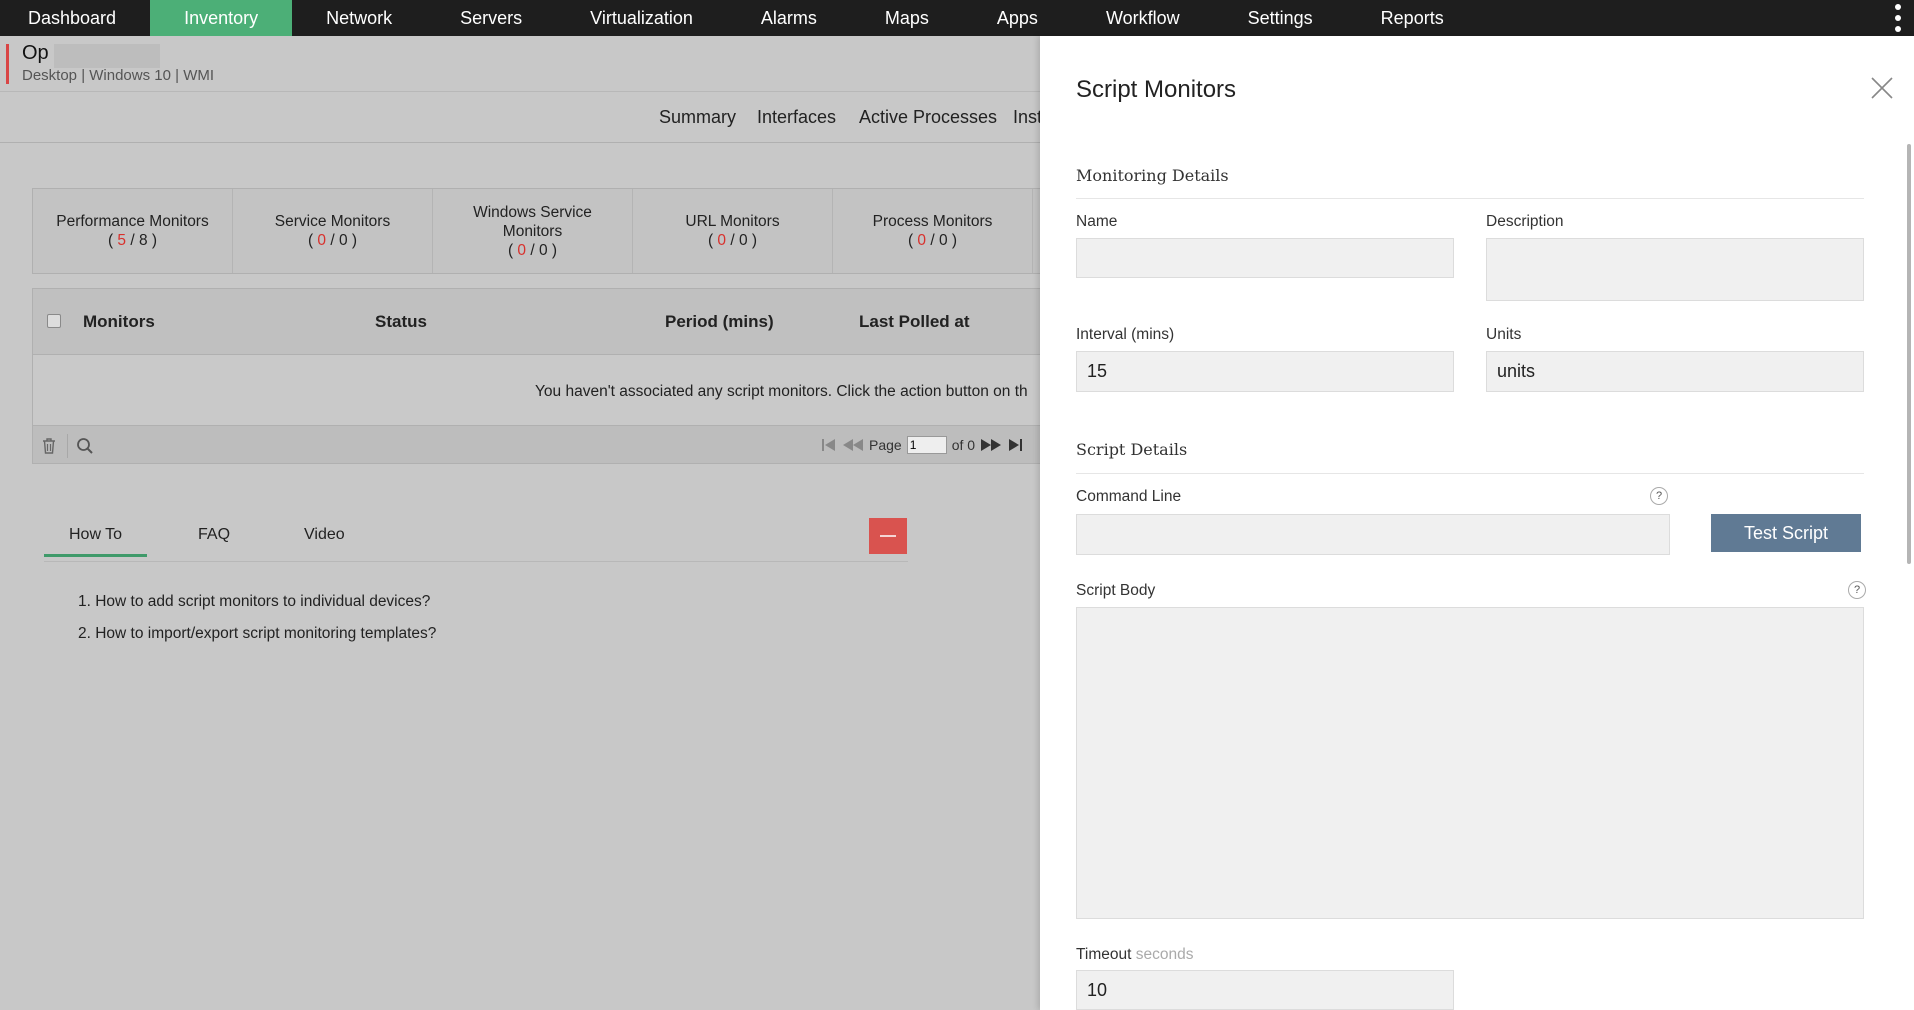 Image resolution: width=1914 pixels, height=1010 pixels. I want to click on url-monitors-box: URL Monitors ( 0 / 0 ), so click(733, 231).